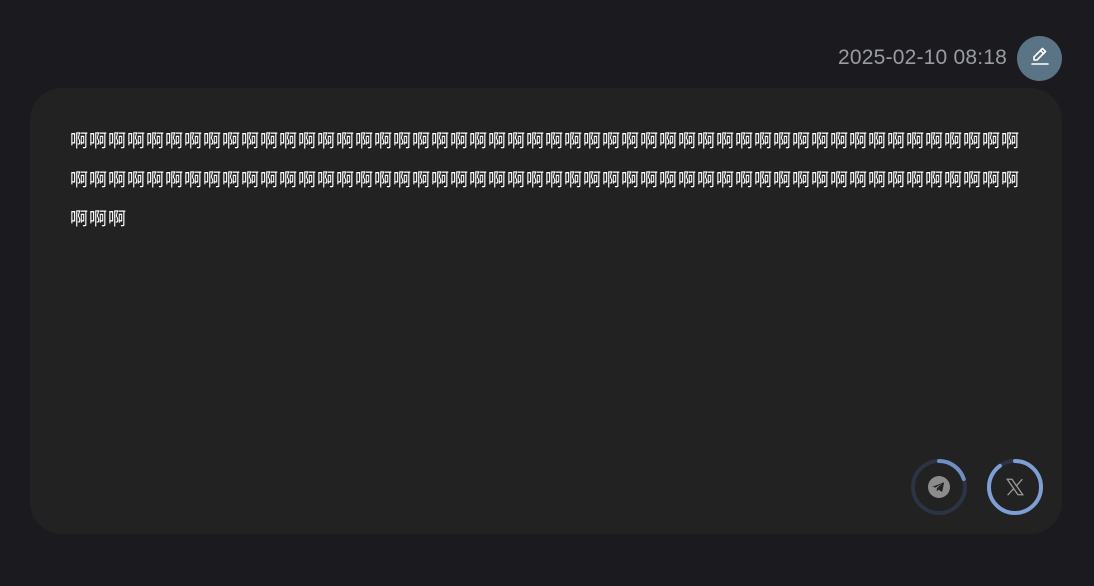  I want to click on edit-avatar-button, so click(1039, 58).